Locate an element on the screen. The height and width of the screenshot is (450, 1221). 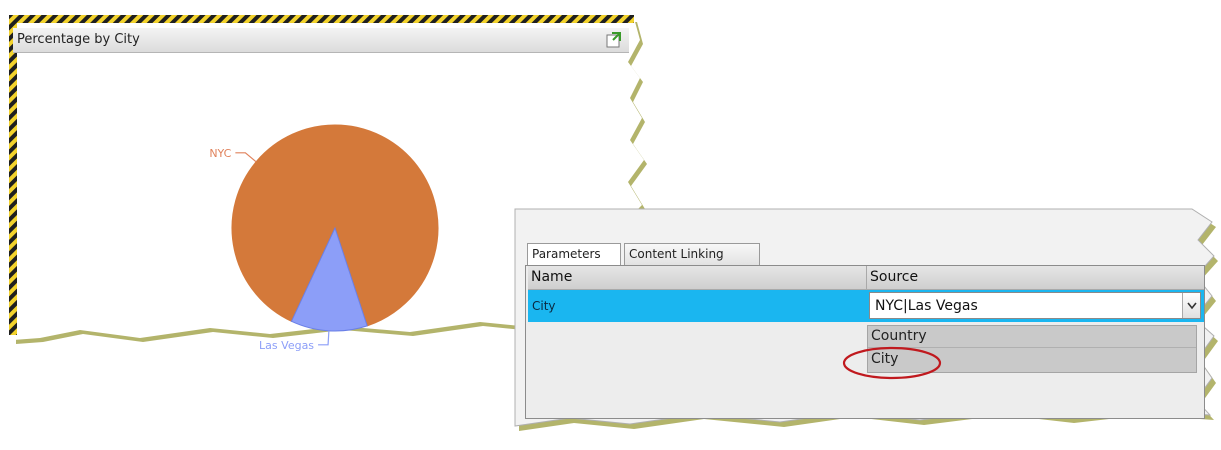
tab-content-linking: Content Linking is located at coordinates (692, 254).